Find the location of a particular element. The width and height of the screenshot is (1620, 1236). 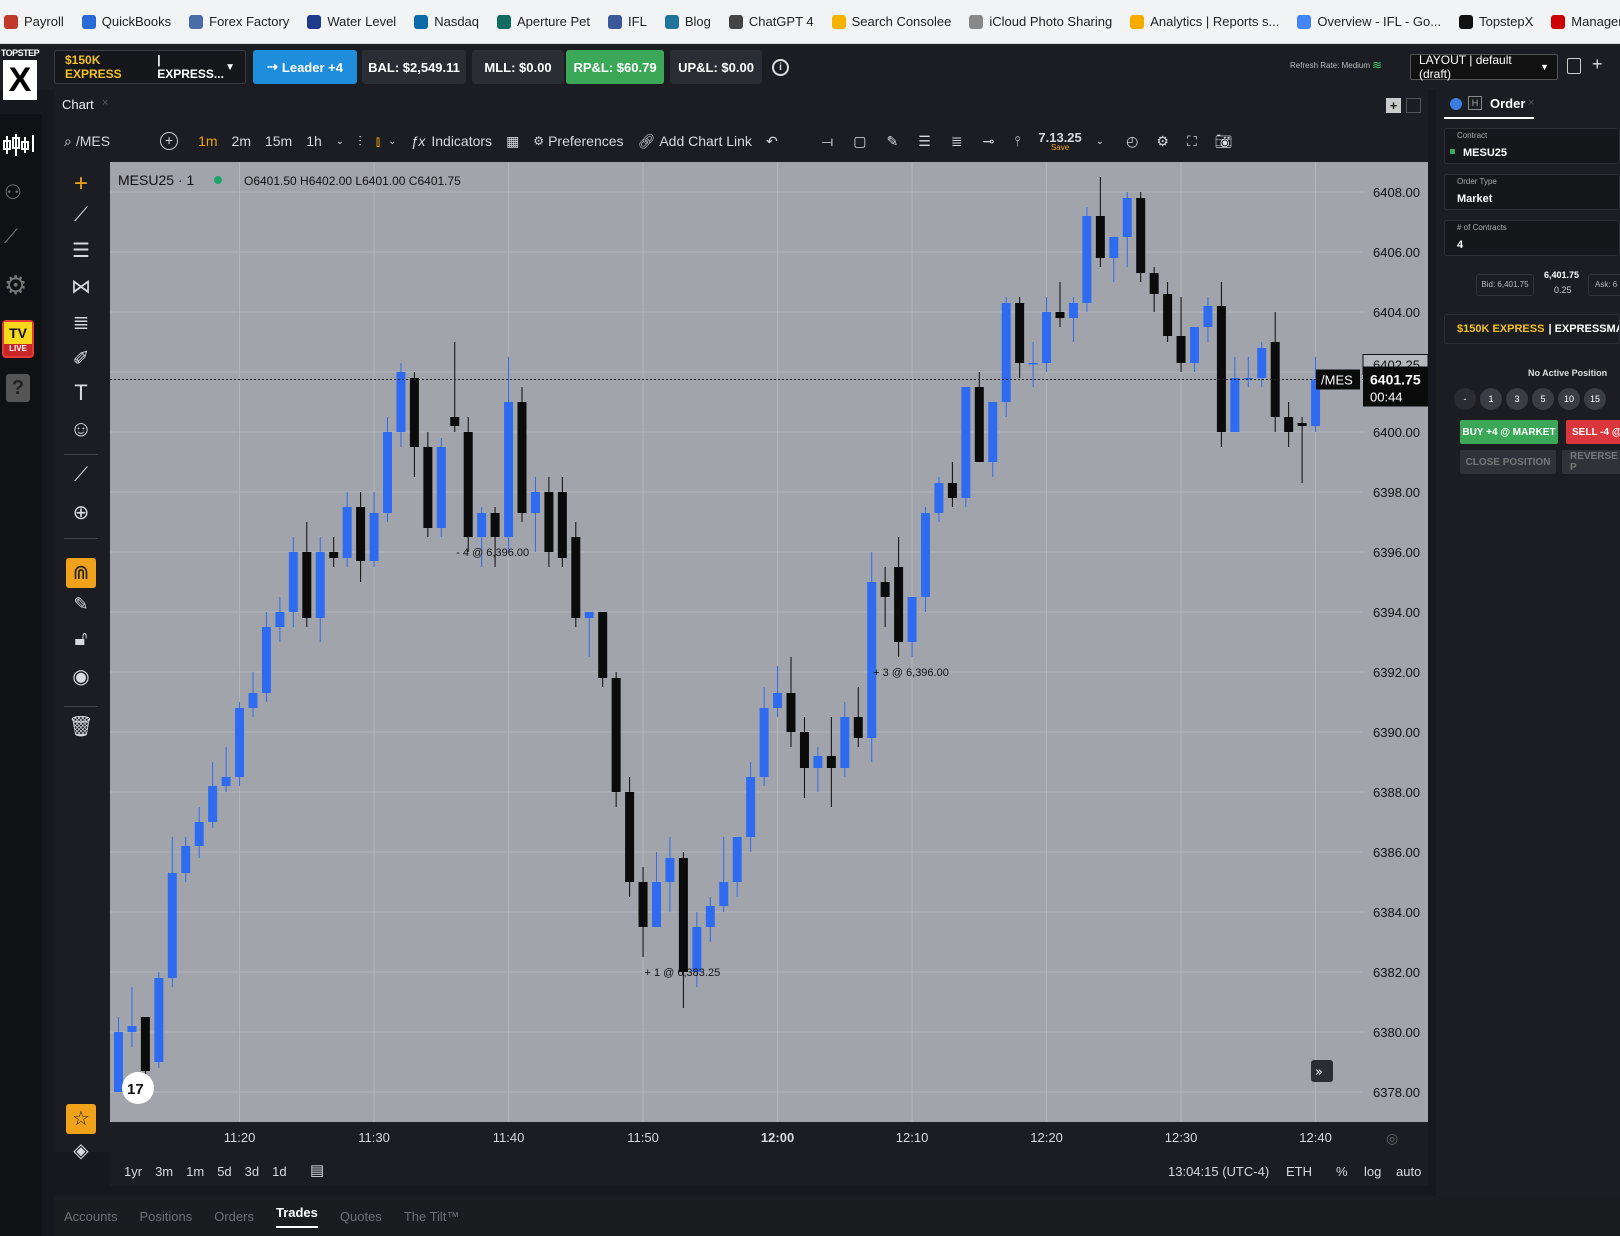

quick-qty-1: 1 is located at coordinates (1491, 399).